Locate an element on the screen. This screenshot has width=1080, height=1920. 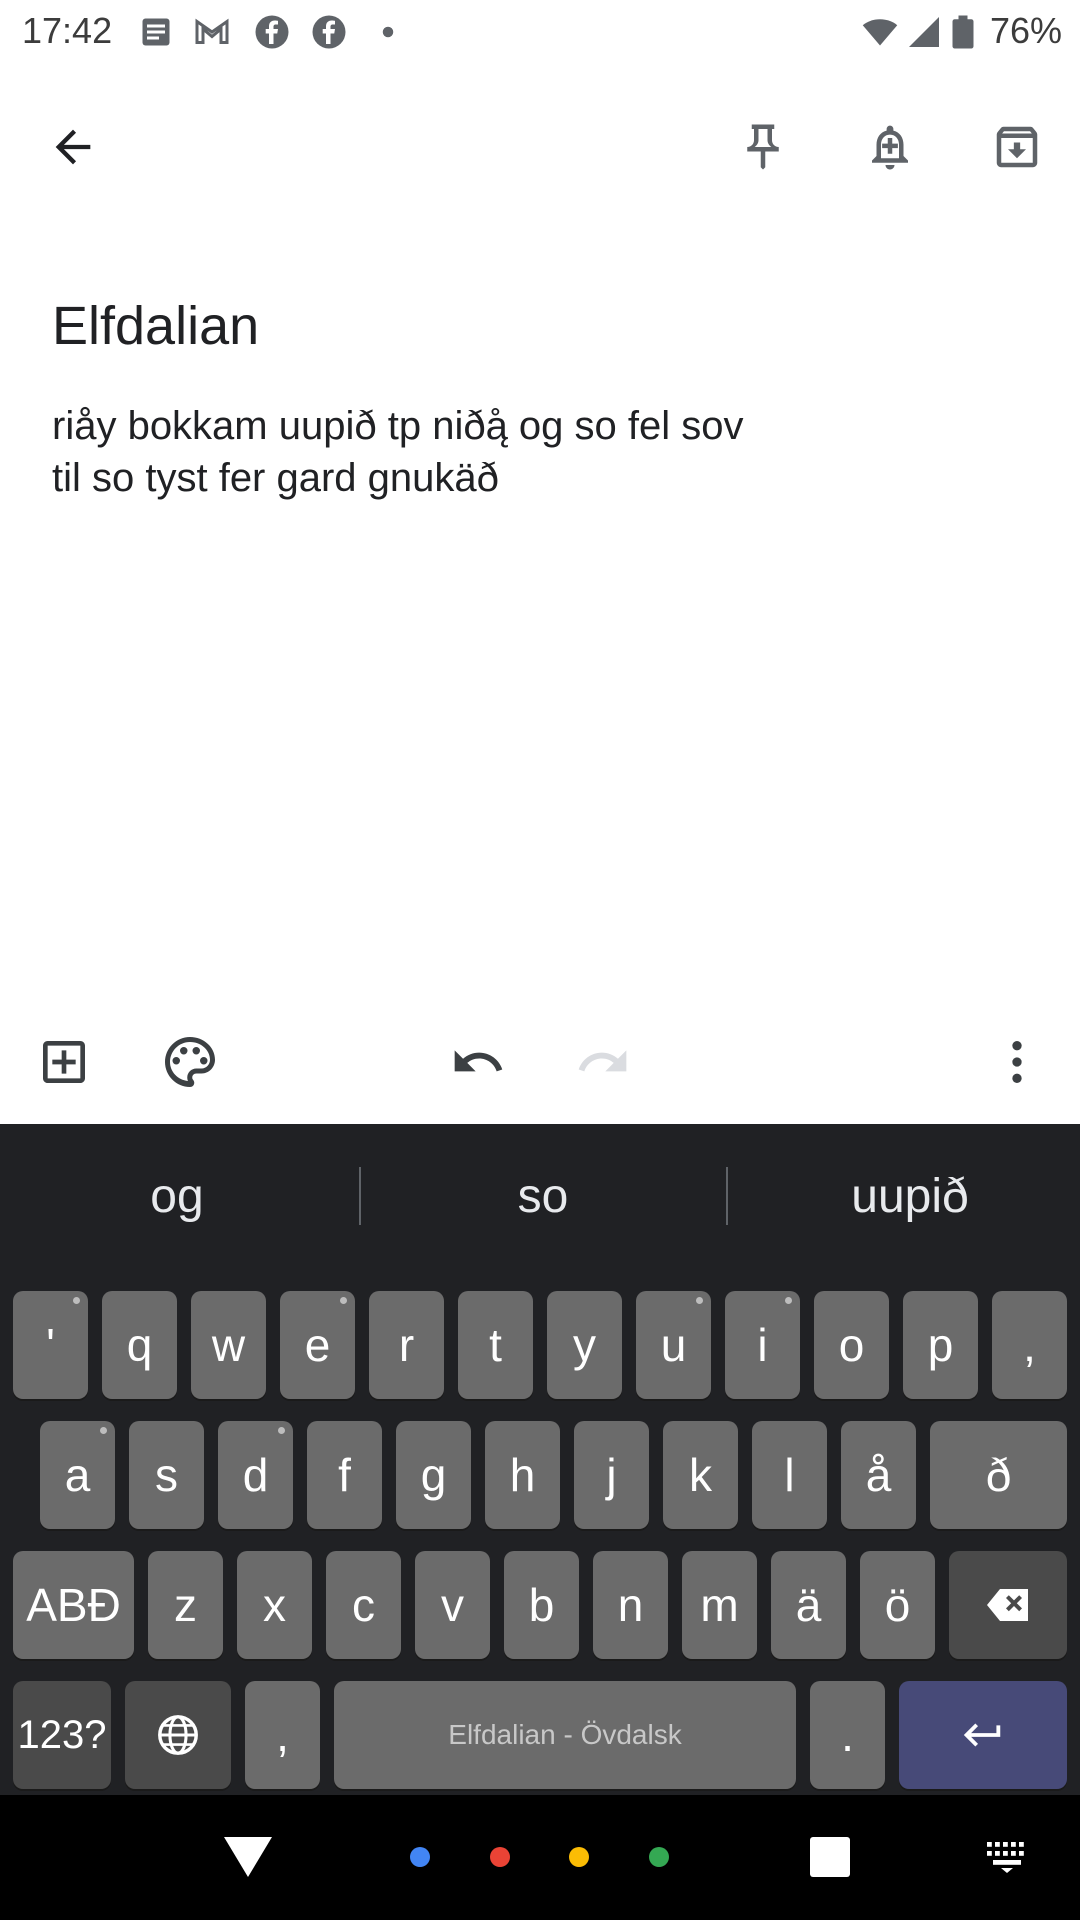
key-x: x is located at coordinates (274, 1605).